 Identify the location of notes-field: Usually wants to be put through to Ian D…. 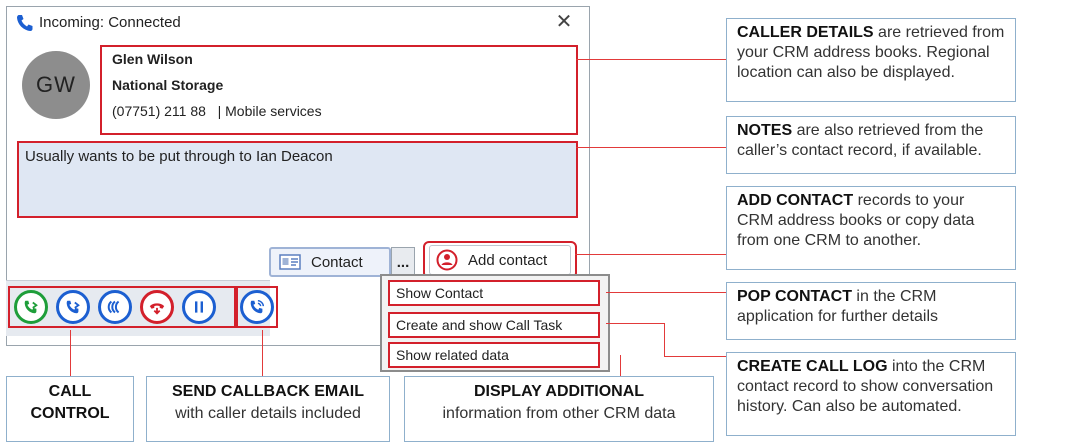
(297, 179).